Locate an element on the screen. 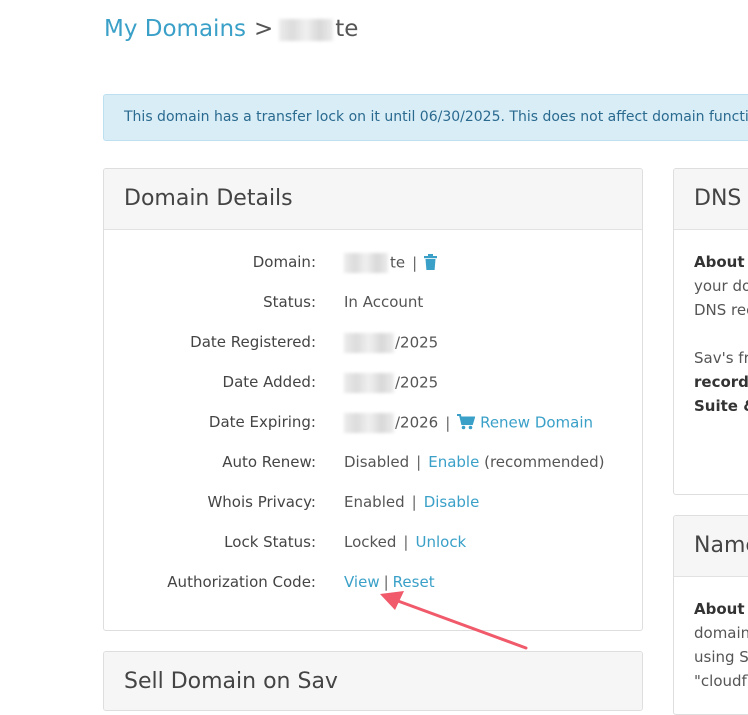 Image resolution: width=748 pixels, height=715 pixels. status-label: Status: is located at coordinates (289, 302).